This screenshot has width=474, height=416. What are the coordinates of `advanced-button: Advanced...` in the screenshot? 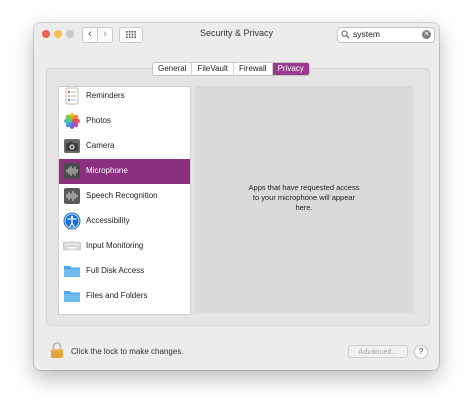 It's located at (378, 351).